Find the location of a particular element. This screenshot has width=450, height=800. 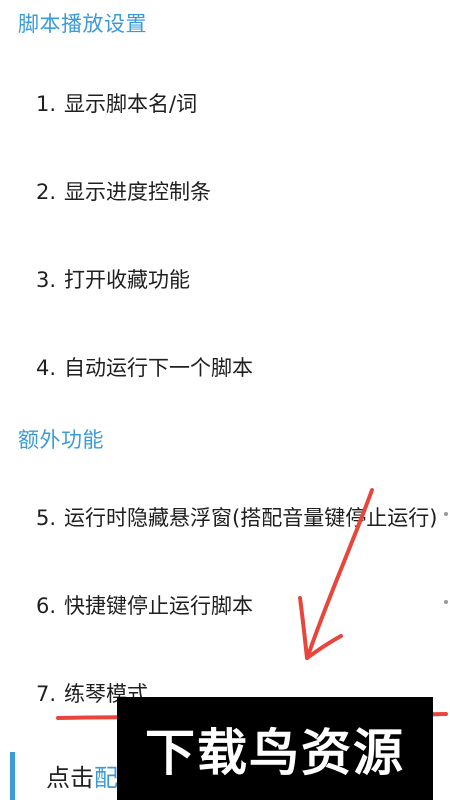

item-number: 2. is located at coordinates (46, 192).